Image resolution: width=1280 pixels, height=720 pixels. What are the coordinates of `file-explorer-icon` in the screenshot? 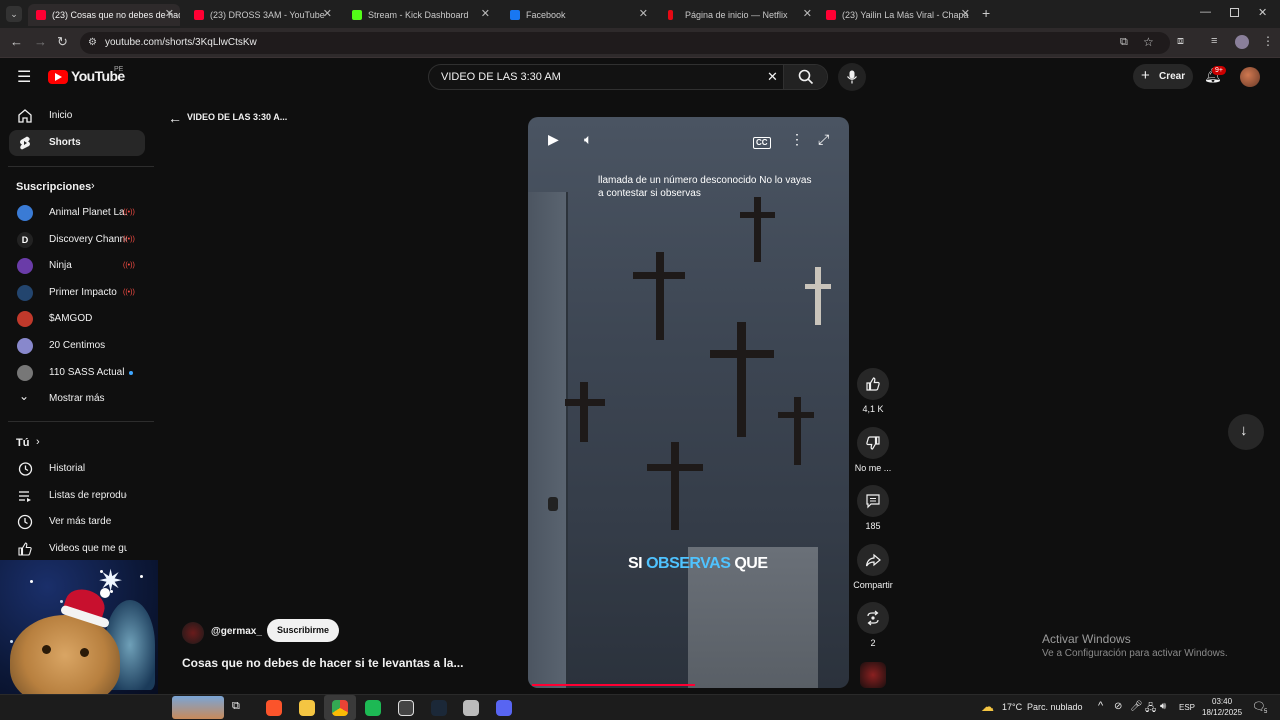 It's located at (307, 708).